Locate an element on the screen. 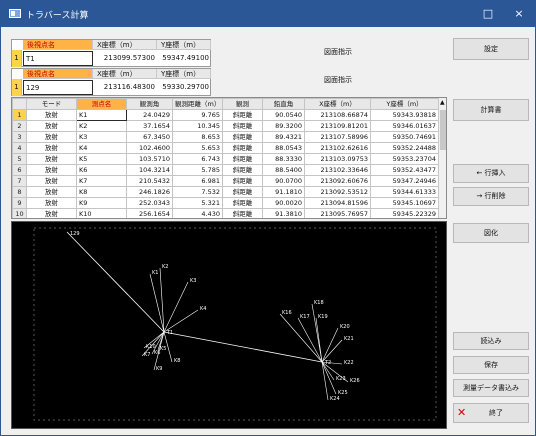  cell-vert: 90.0540 is located at coordinates (283, 115).